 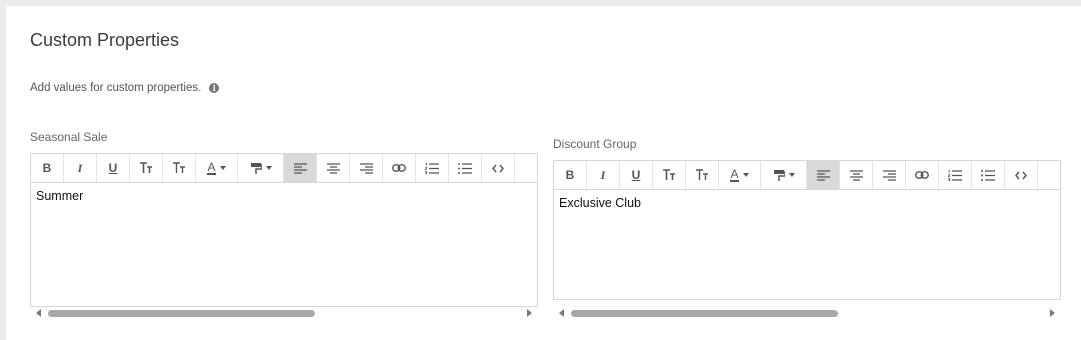 I want to click on description-text: Add values for custom properties., so click(x=116, y=88).